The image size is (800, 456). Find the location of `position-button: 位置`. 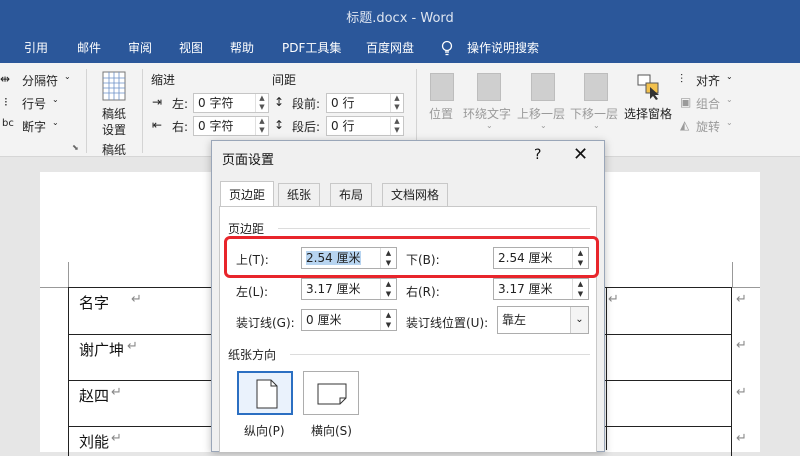

position-button: 位置 is located at coordinates (441, 114).